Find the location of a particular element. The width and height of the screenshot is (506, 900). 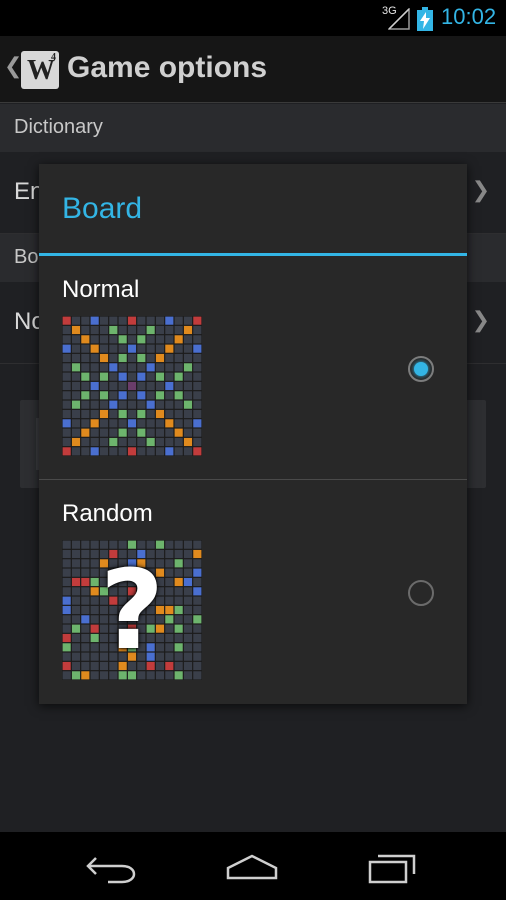

dictionary-section-header: Dictionary is located at coordinates (253, 128).